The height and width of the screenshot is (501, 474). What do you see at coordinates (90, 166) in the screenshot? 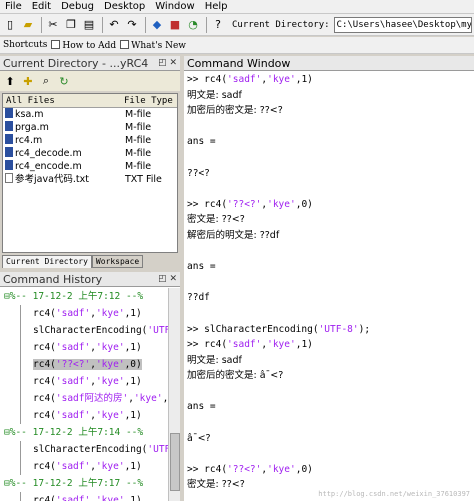
I see `file-row: rc4_encode.m M-file` at bounding box center [90, 166].